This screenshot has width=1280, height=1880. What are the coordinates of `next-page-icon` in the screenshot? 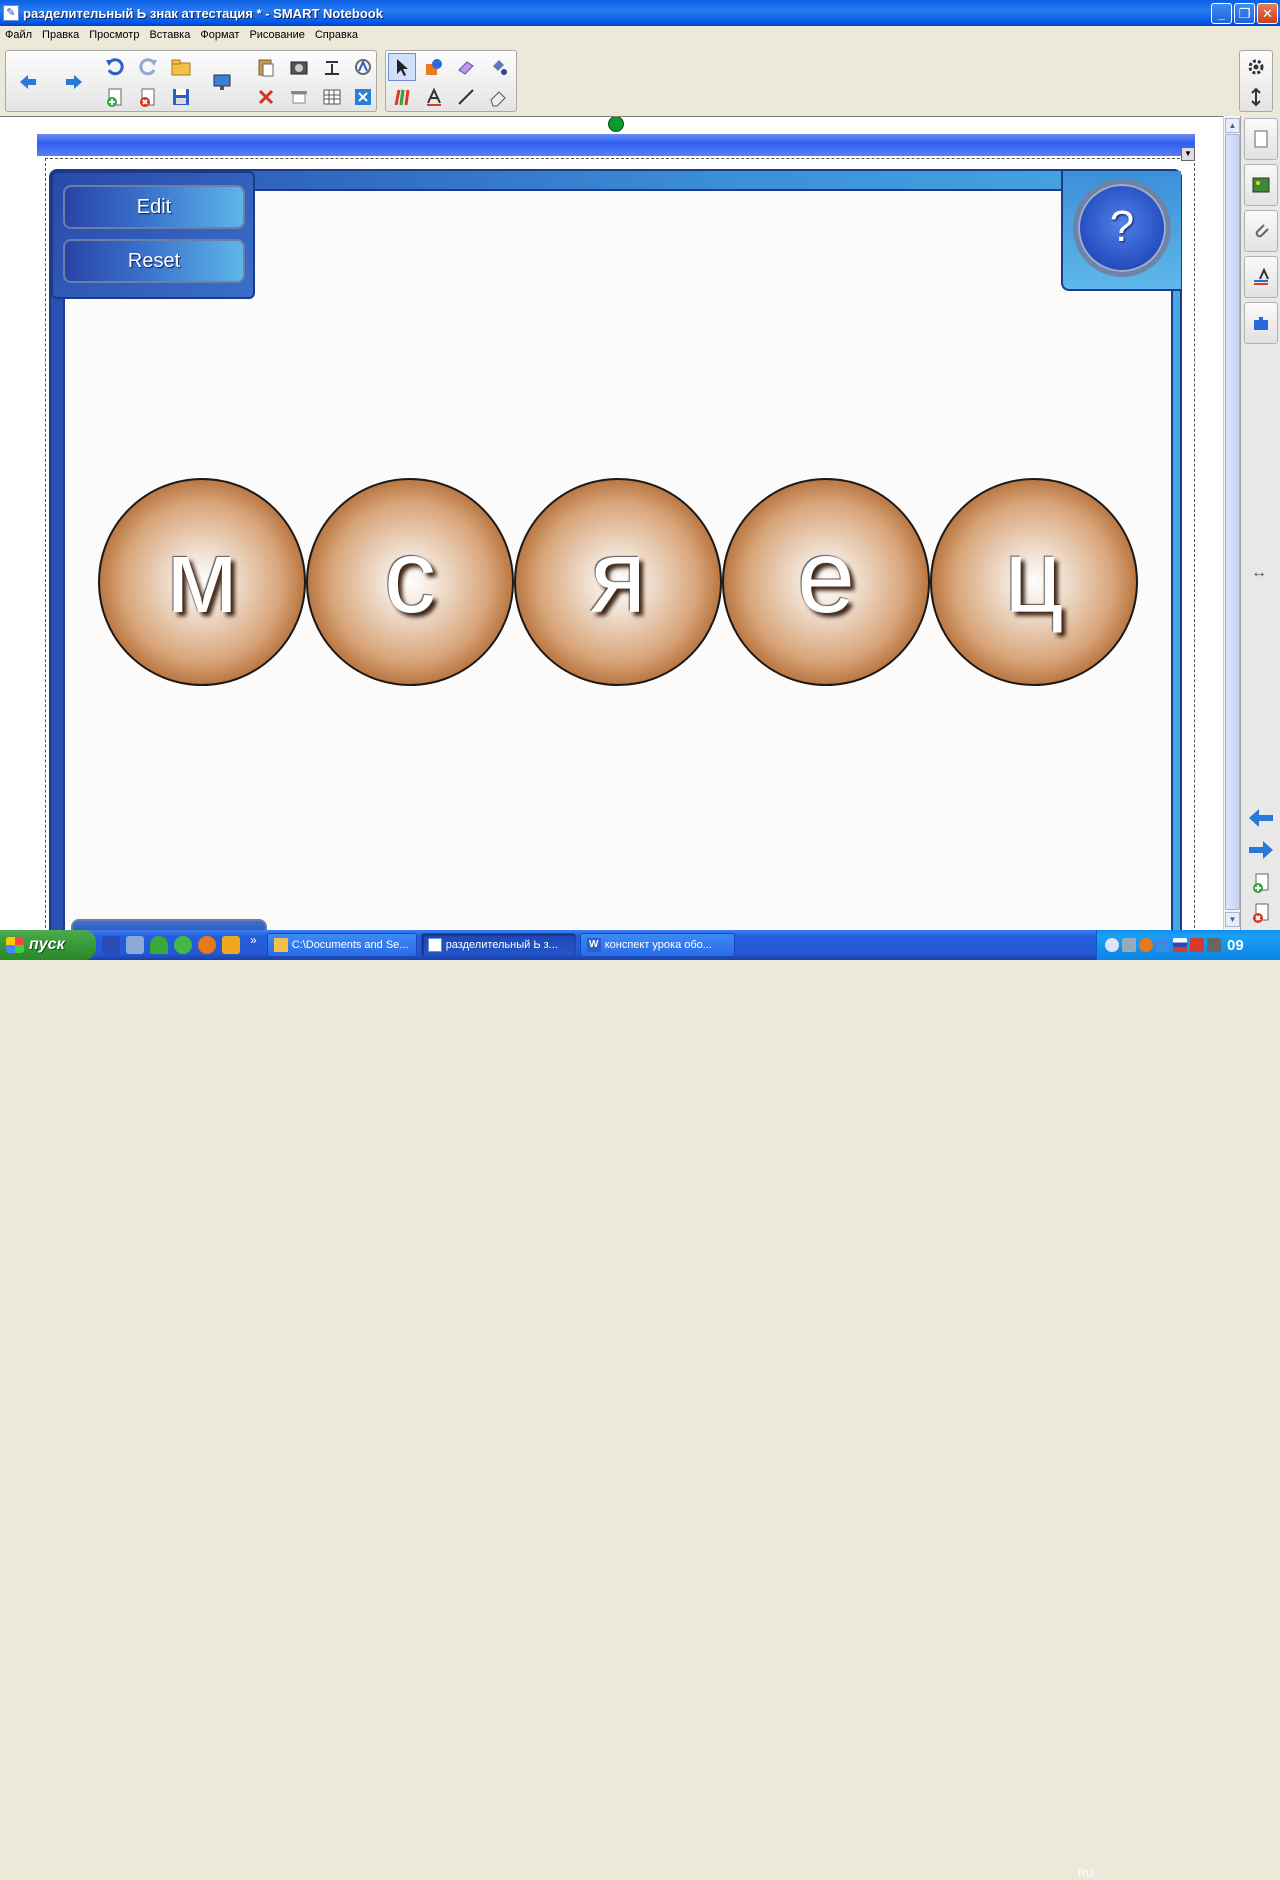 It's located at (1261, 852).